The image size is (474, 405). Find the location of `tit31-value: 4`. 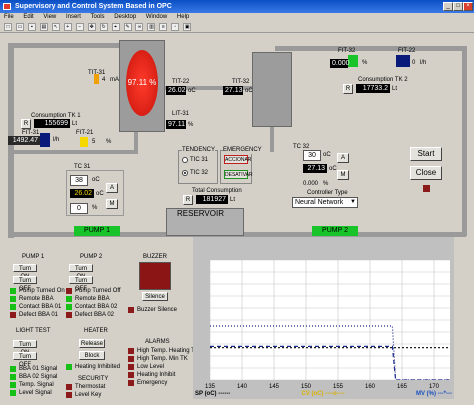

tit31-value: 4 is located at coordinates (104, 80).